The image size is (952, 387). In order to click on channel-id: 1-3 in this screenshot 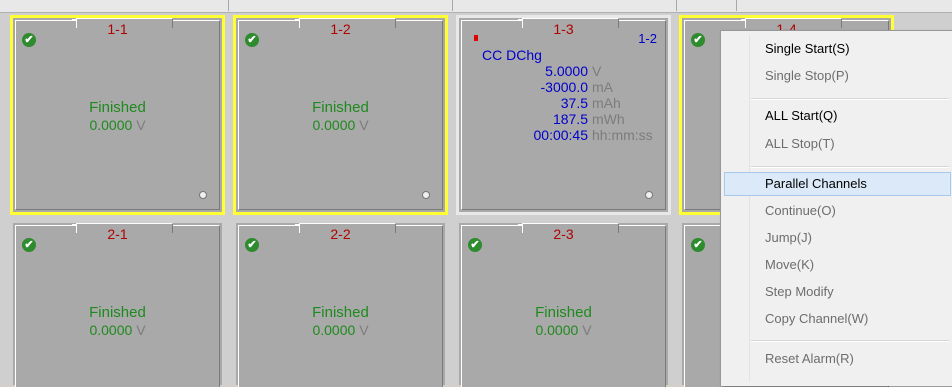, I will do `click(563, 29)`.